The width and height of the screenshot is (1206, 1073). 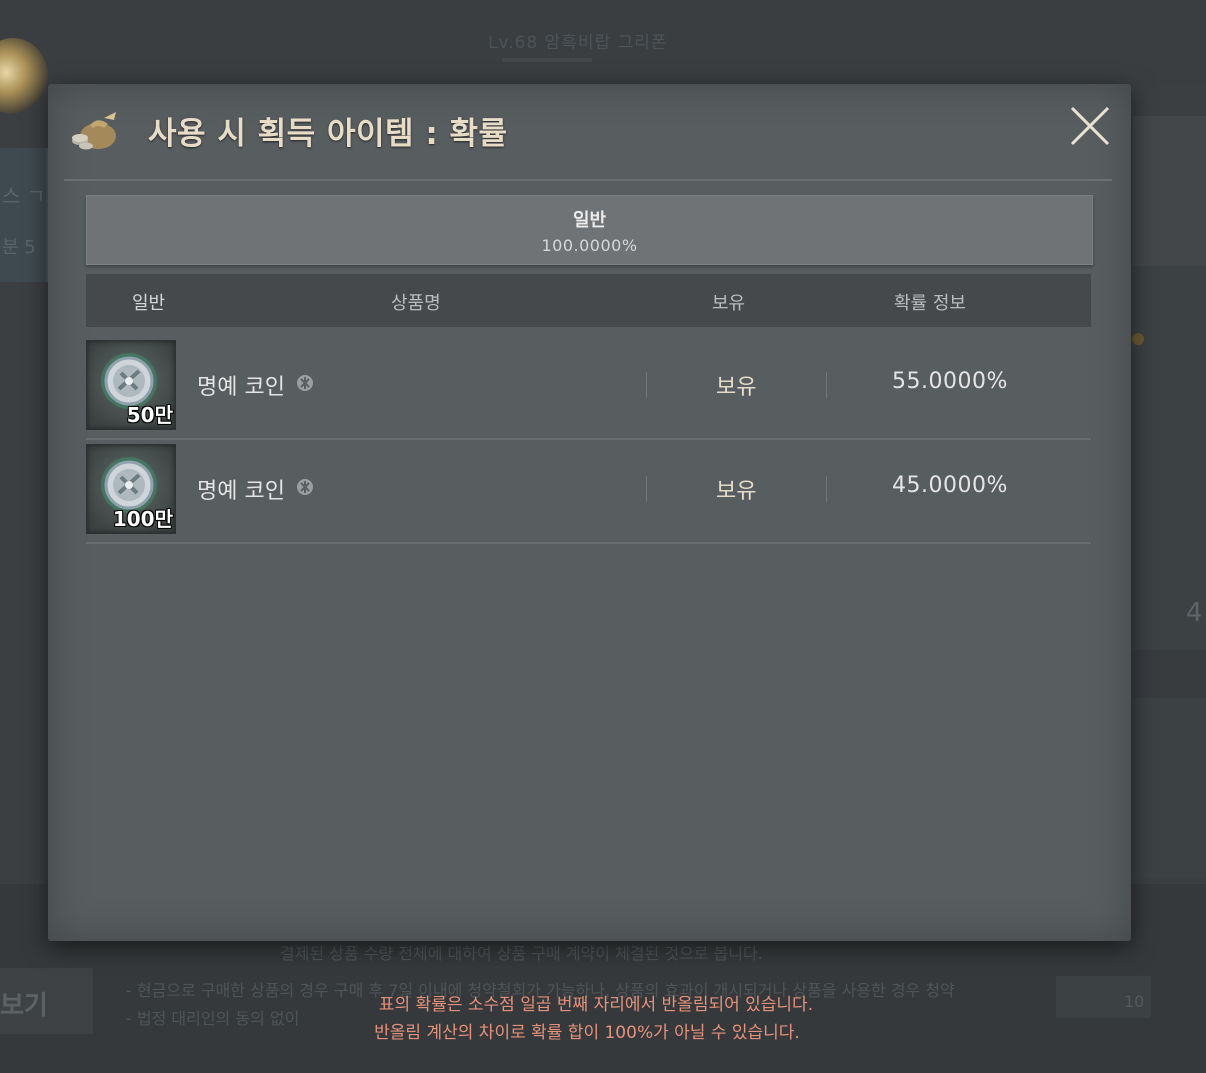 I want to click on rounding-notice: 표의 확률은 소수점 일곱 번째 자리에서 반올림되어 있습니다., so click(x=596, y=1005).